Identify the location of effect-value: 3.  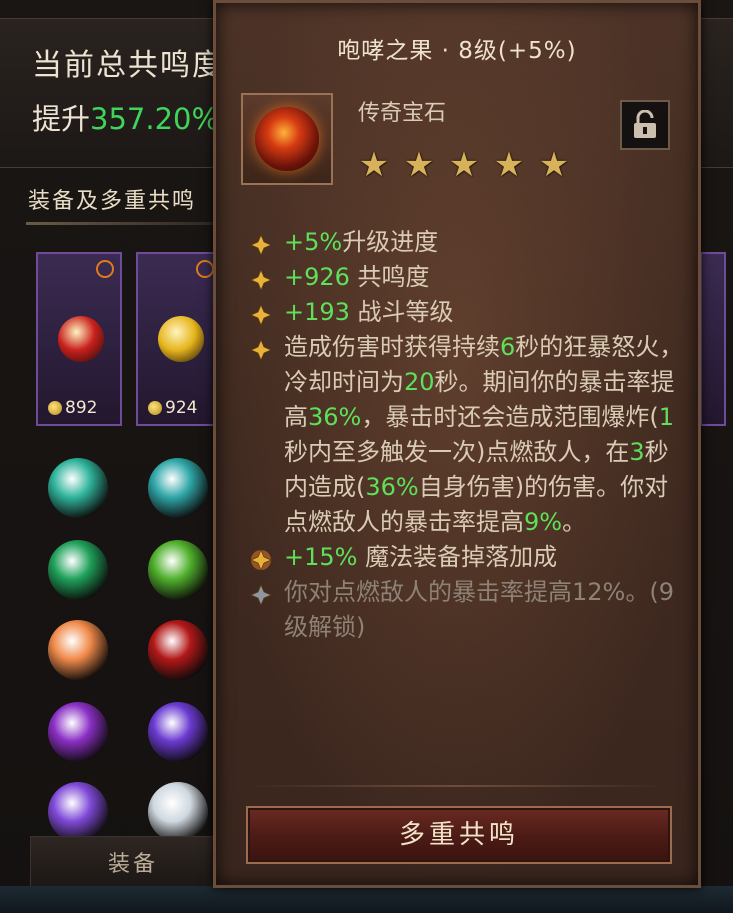
(637, 452).